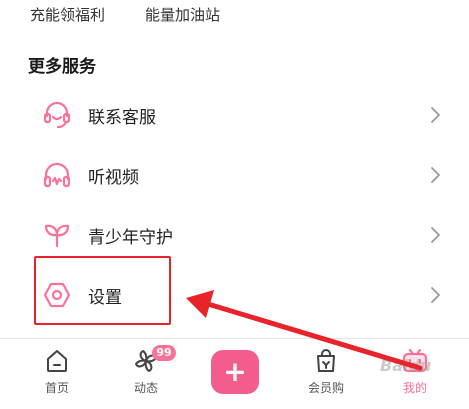  Describe the element at coordinates (182, 14) in the screenshot. I see `link-energy-station: 能量加油站` at that location.